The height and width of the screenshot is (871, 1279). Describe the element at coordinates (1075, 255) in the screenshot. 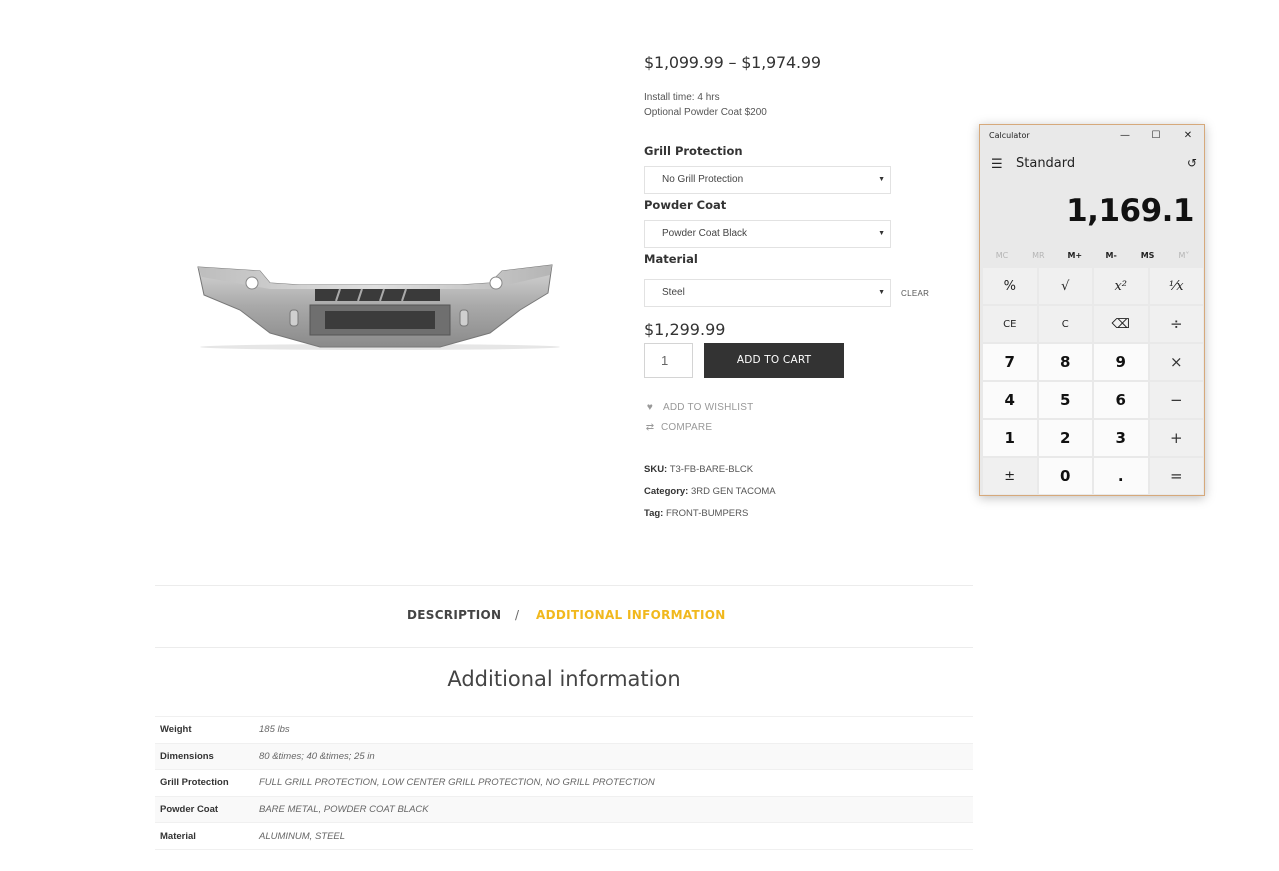

I see `memory-add-button: M+` at that location.